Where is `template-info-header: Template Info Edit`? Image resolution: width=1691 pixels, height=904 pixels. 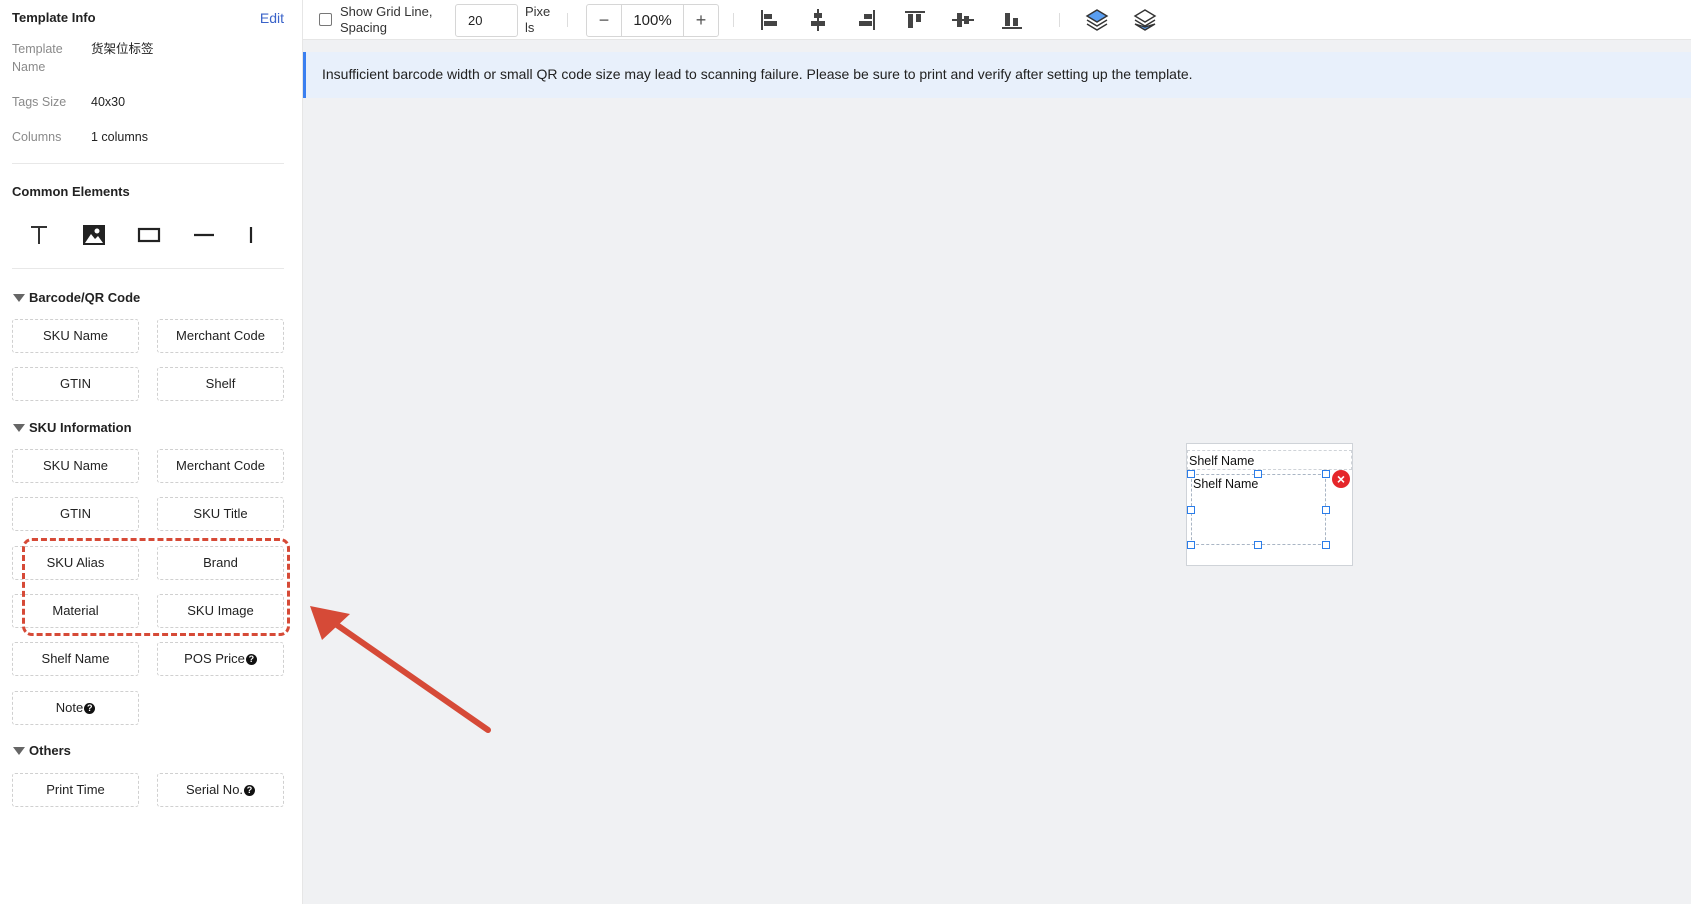 template-info-header: Template Info Edit is located at coordinates (148, 18).